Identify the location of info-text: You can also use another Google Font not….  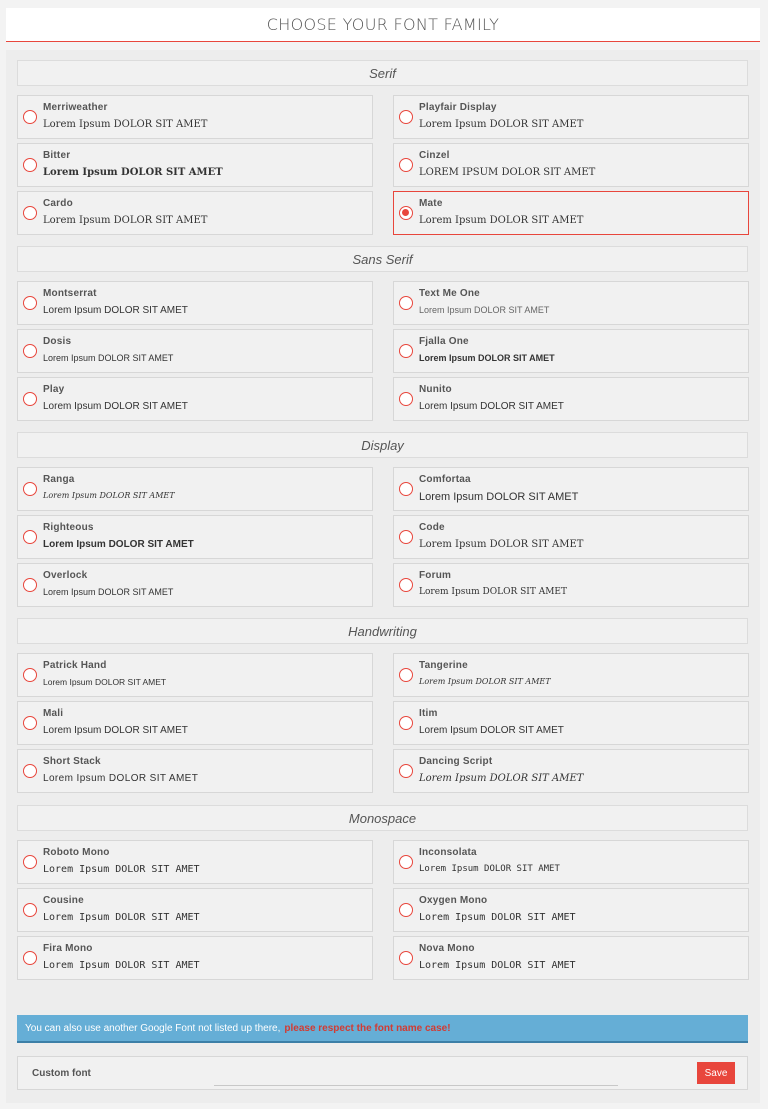
(153, 1028).